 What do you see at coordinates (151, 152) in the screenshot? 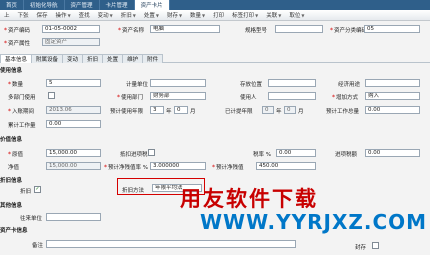
I see `tax-deduct-checkbox` at bounding box center [151, 152].